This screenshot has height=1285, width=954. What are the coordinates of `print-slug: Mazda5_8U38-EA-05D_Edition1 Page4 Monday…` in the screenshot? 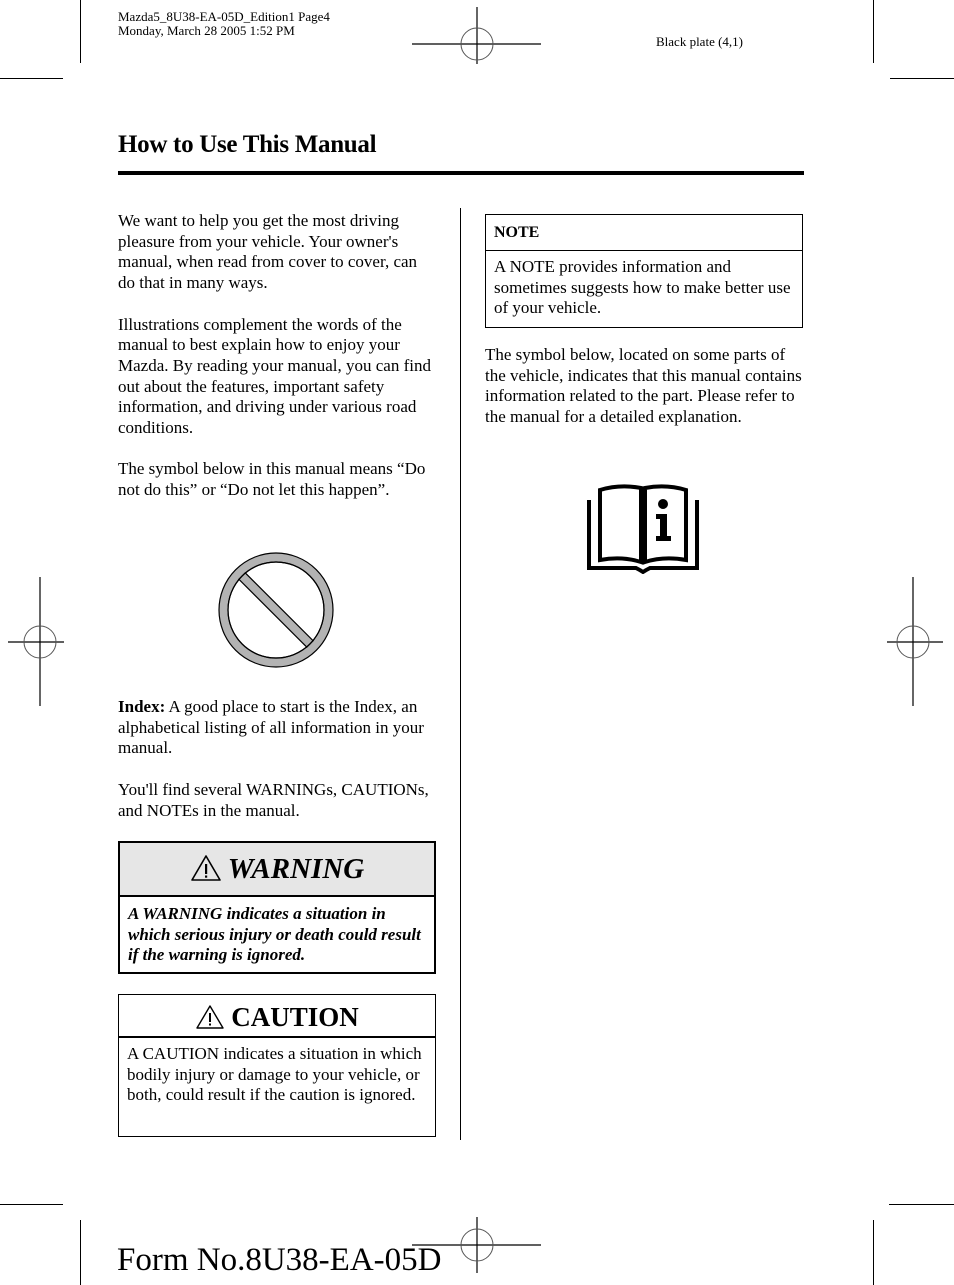 It's located at (224, 24).